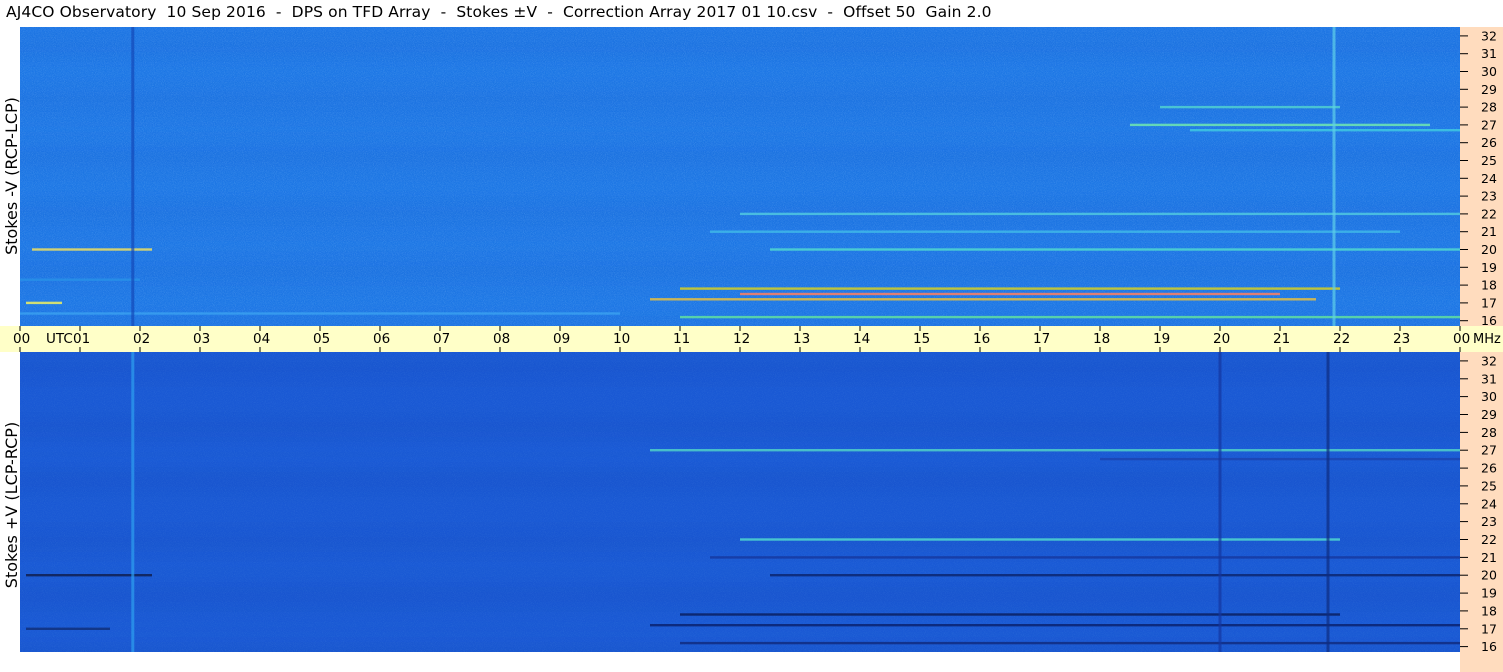 The height and width of the screenshot is (672, 1503). What do you see at coordinates (1281, 339) in the screenshot?
I see `time-tick-label: 21` at bounding box center [1281, 339].